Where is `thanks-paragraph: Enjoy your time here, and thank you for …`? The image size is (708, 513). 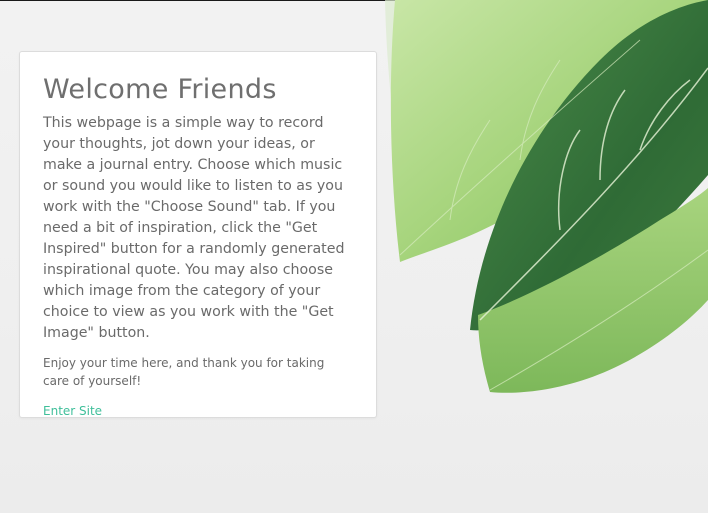
thanks-paragraph: Enjoy your time here, and thank you for … is located at coordinates (184, 372).